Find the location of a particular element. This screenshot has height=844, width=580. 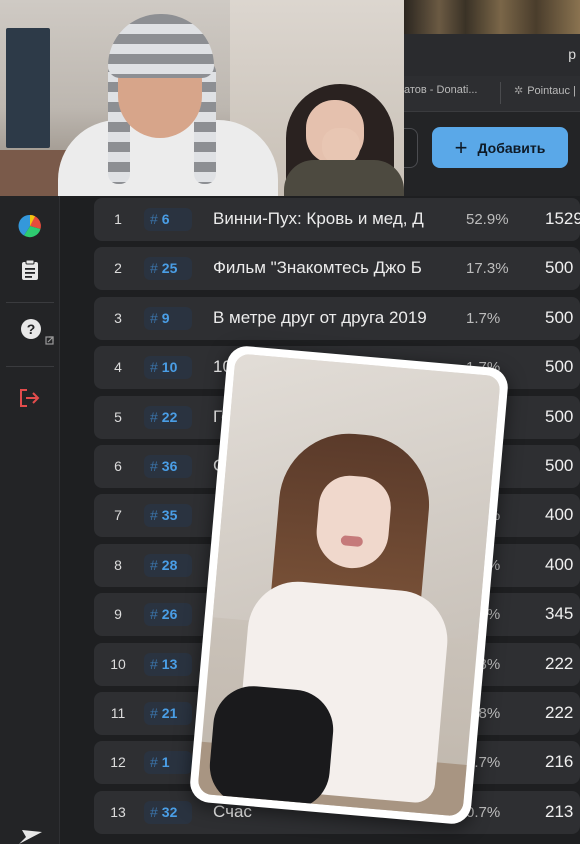

lot-rank: 1 is located at coordinates (118, 219).